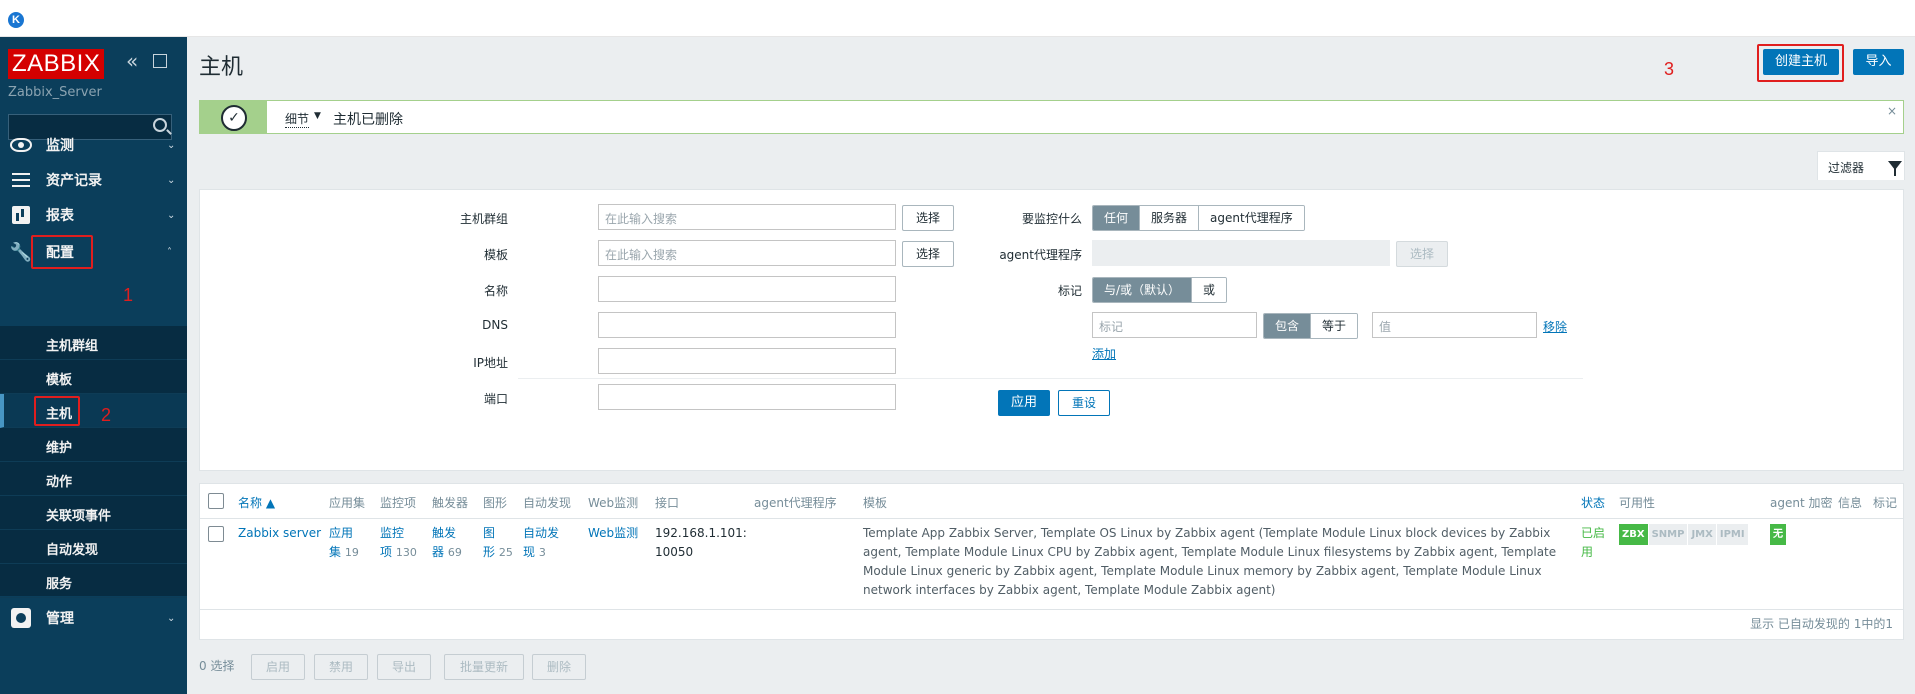 The image size is (1915, 694). I want to click on tag-mode-toggle: 与/或（默认） 或, so click(1160, 290).